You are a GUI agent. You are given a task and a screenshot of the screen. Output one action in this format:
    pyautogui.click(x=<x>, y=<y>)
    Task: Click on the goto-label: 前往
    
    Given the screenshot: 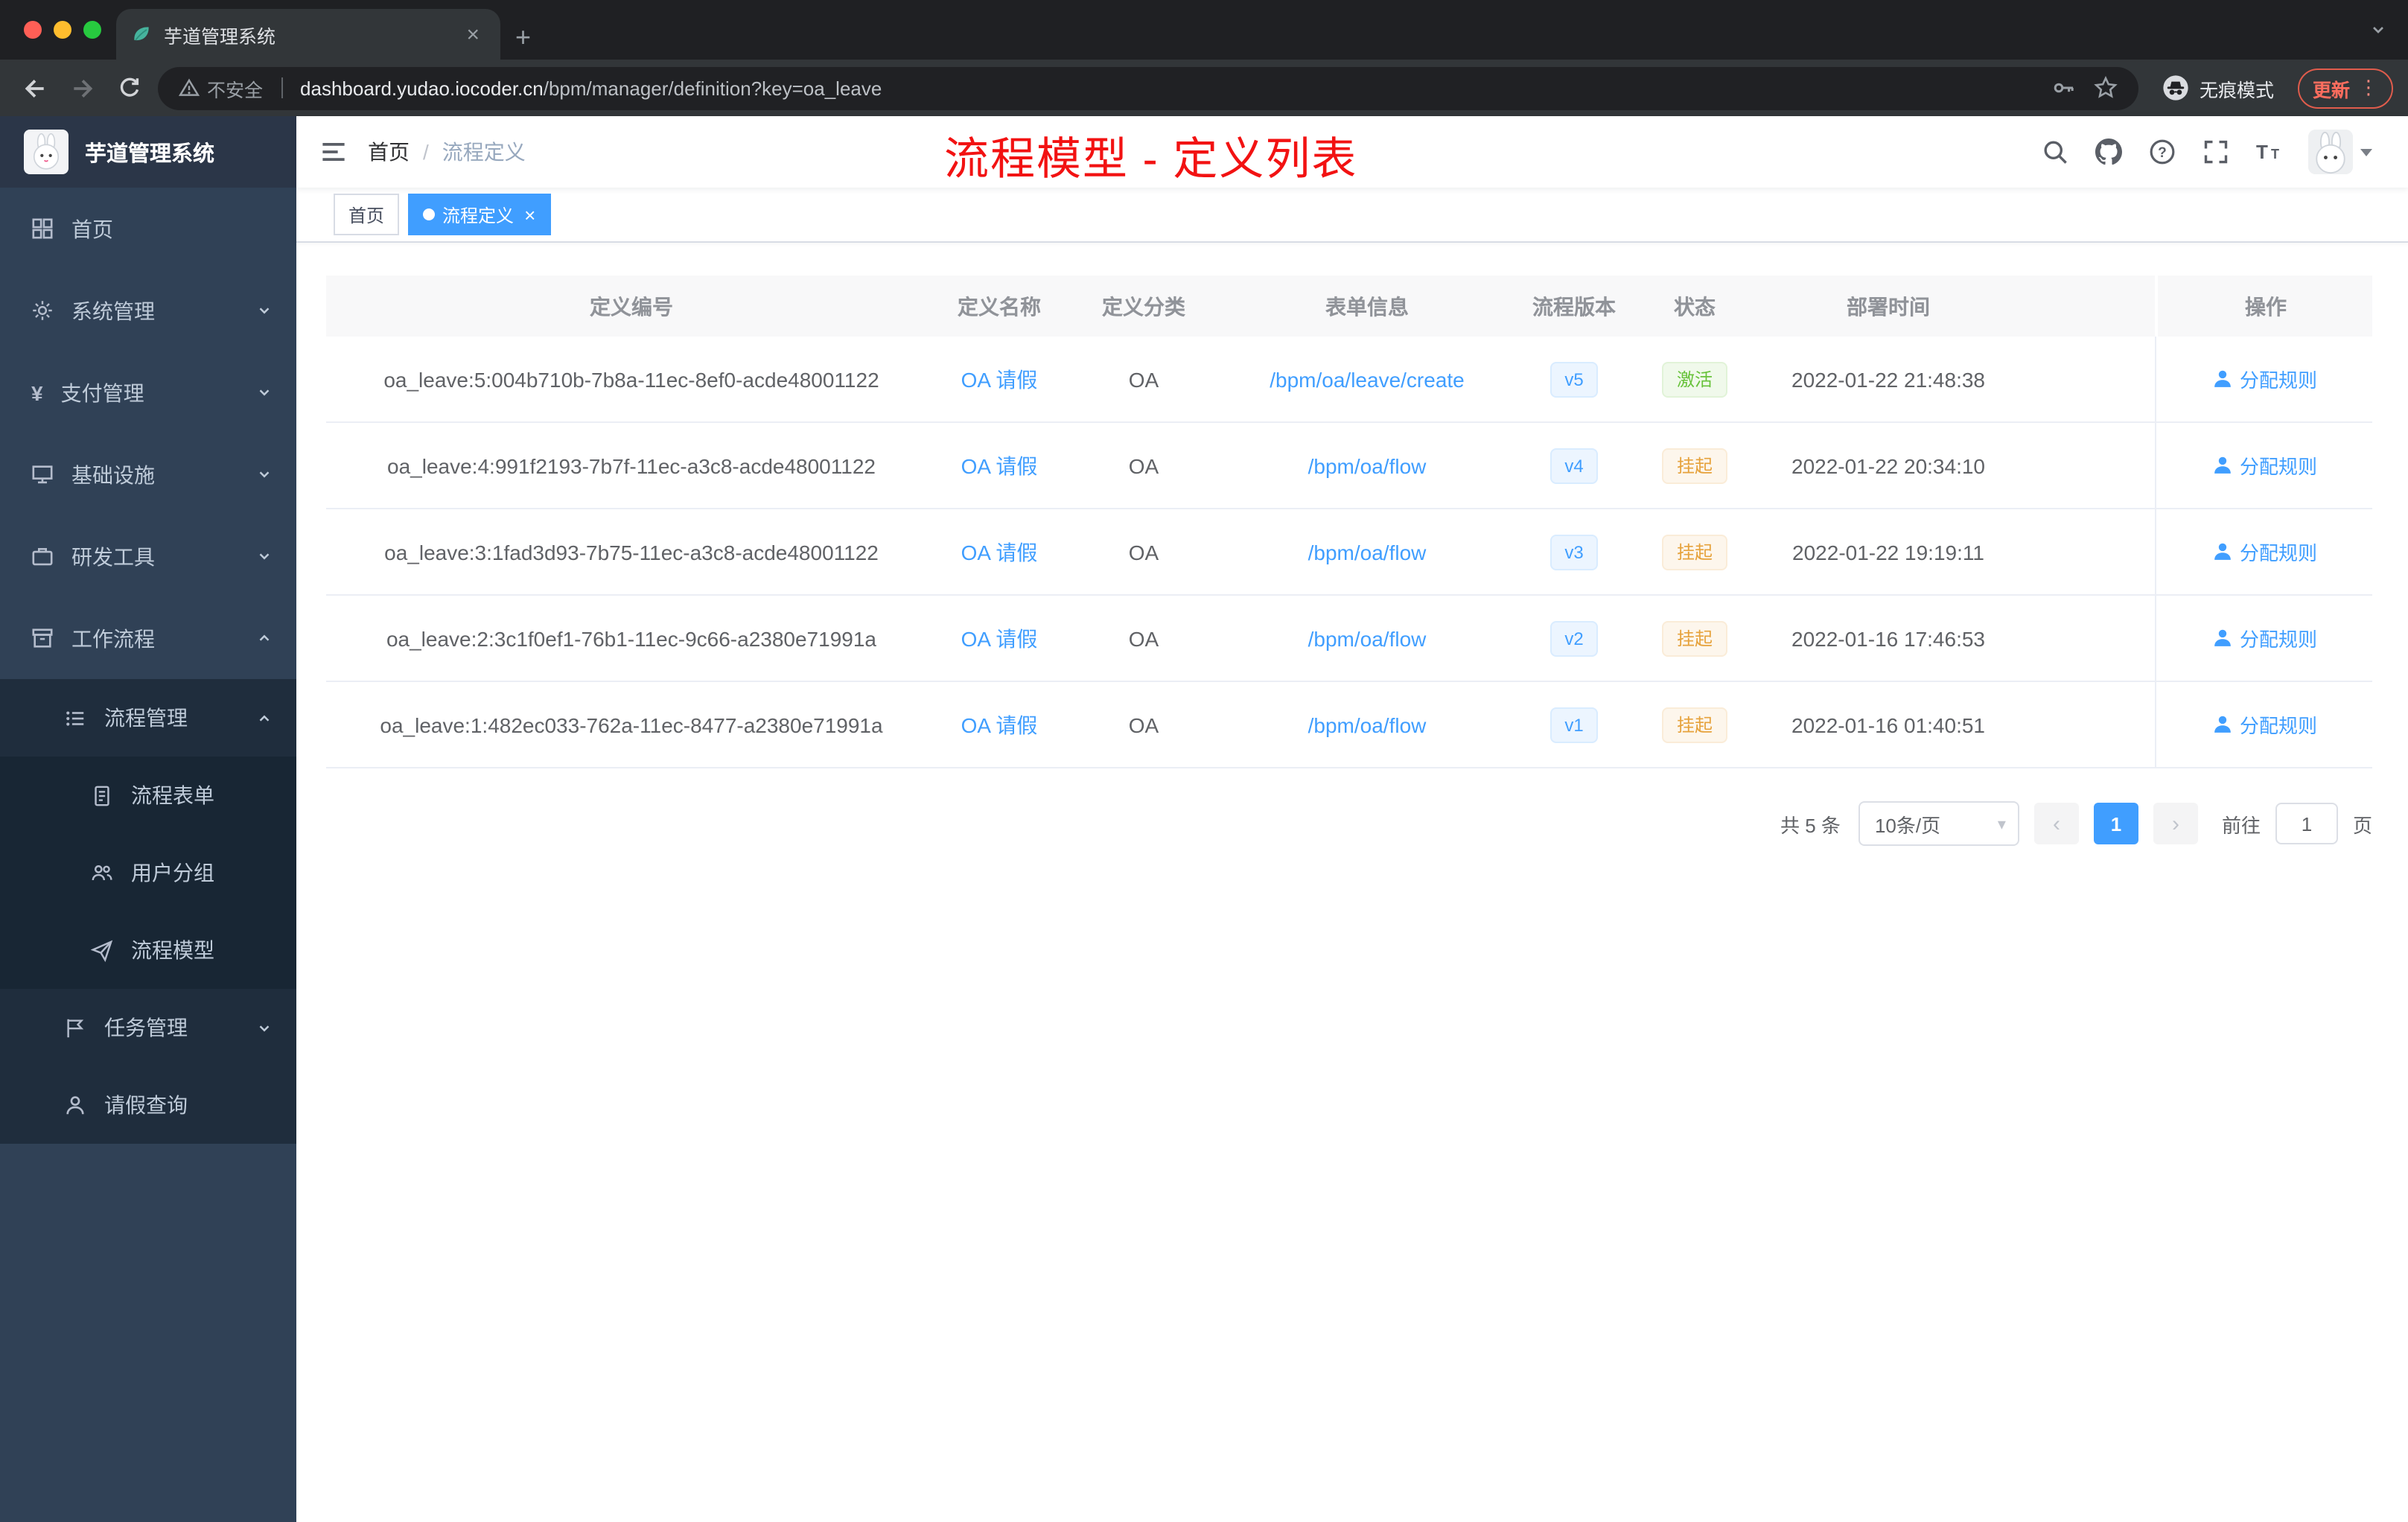 What is the action you would take?
    pyautogui.click(x=2241, y=825)
    